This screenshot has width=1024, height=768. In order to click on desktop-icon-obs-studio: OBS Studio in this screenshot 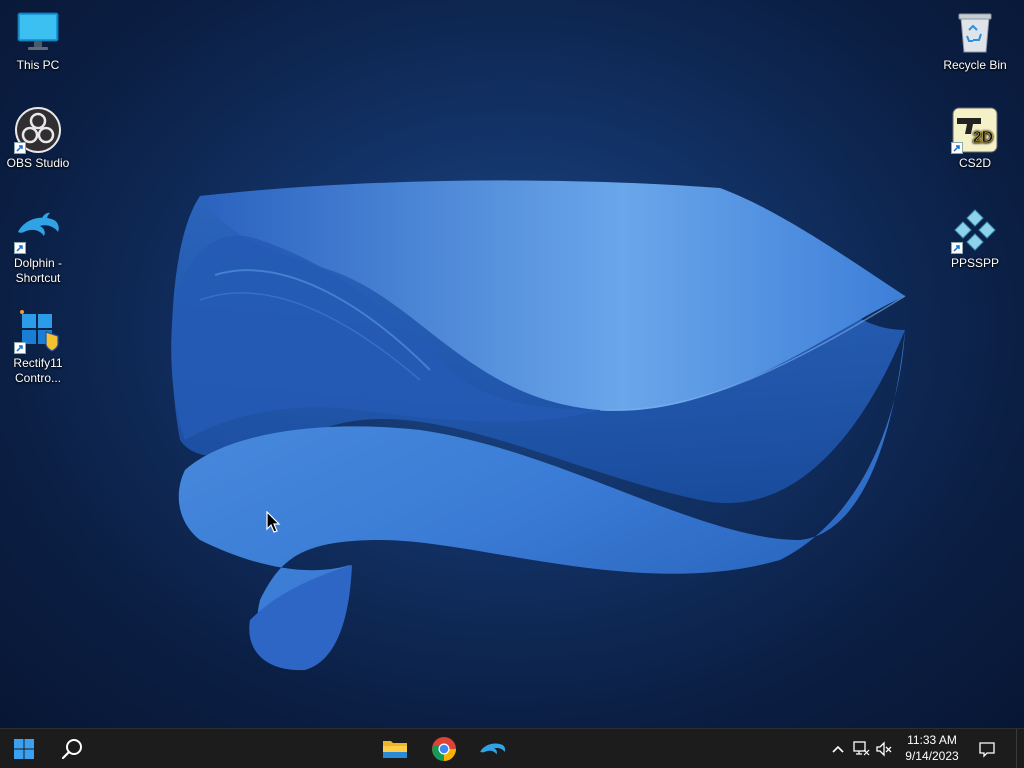, I will do `click(38, 138)`.